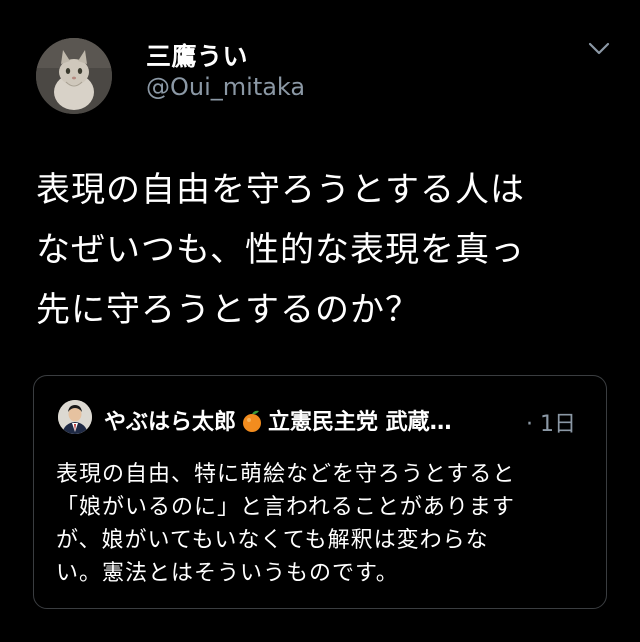 The image size is (640, 642). I want to click on author-avatar, so click(74, 76).